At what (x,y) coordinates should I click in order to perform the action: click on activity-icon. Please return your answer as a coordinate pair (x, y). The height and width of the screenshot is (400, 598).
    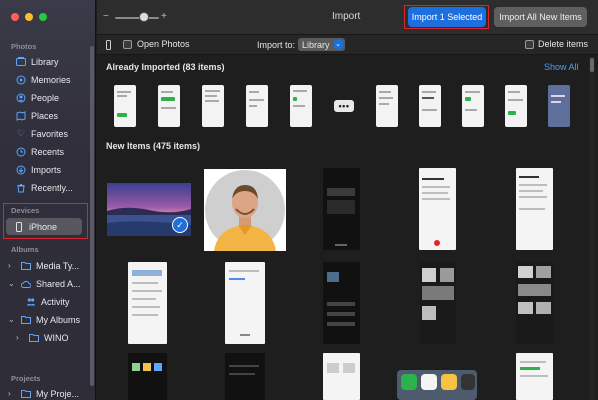
    Looking at the image, I should click on (31, 302).